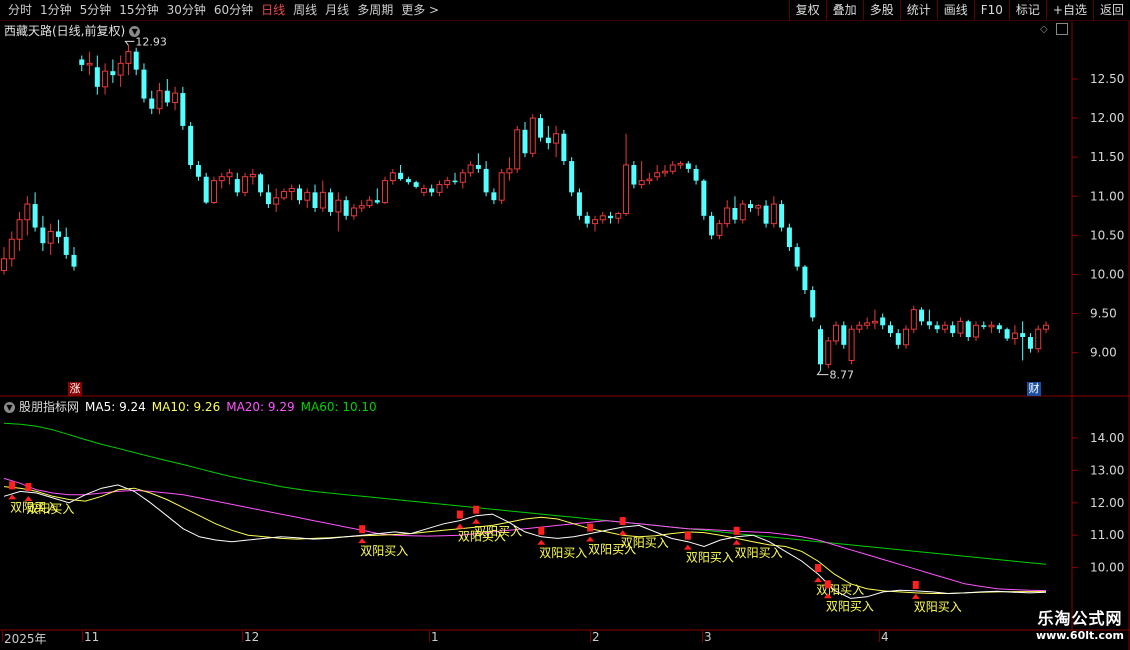  Describe the element at coordinates (56, 10) in the screenshot. I see `period-tab: 1分钟` at that location.